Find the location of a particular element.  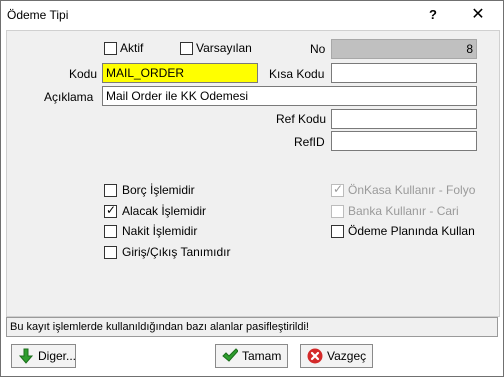

no-label: No is located at coordinates (318, 49).